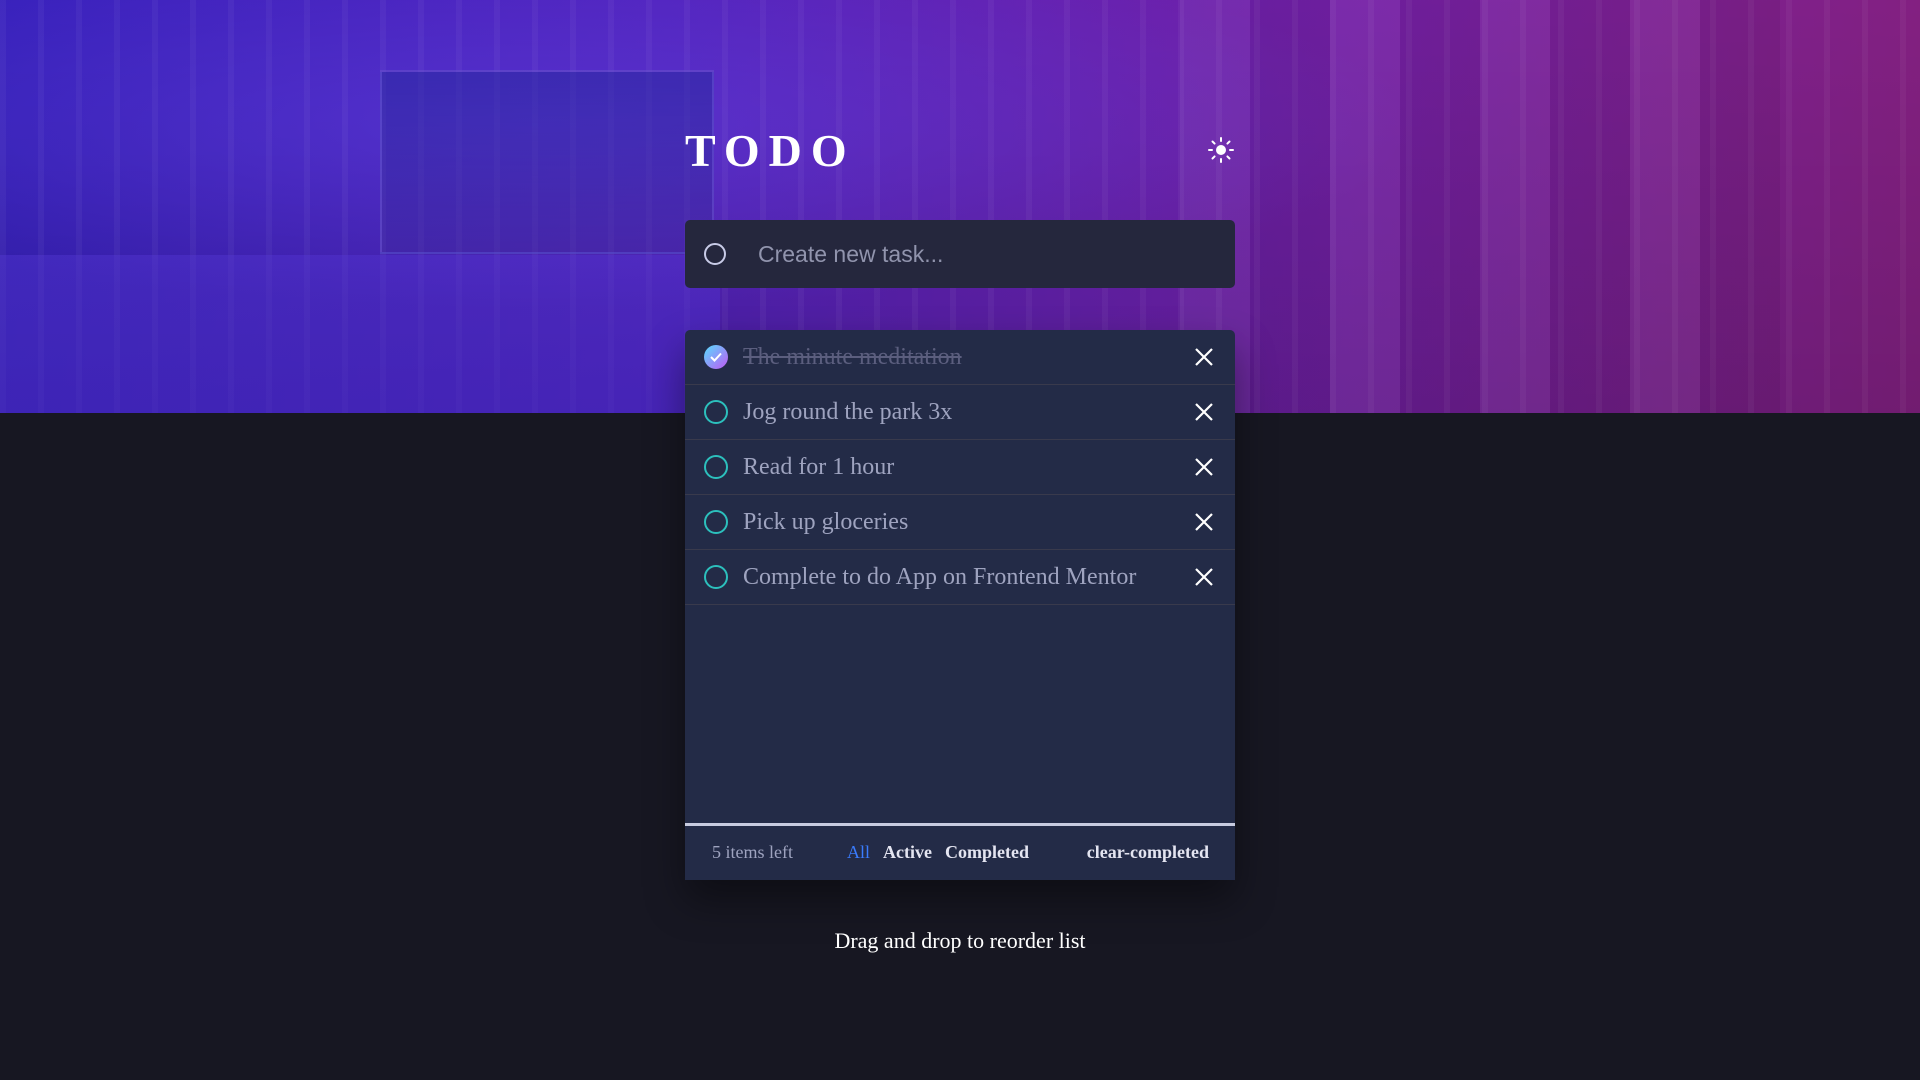 This screenshot has width=1920, height=1080. Describe the element at coordinates (848, 411) in the screenshot. I see `todo-text: Jog round the park 3x` at that location.